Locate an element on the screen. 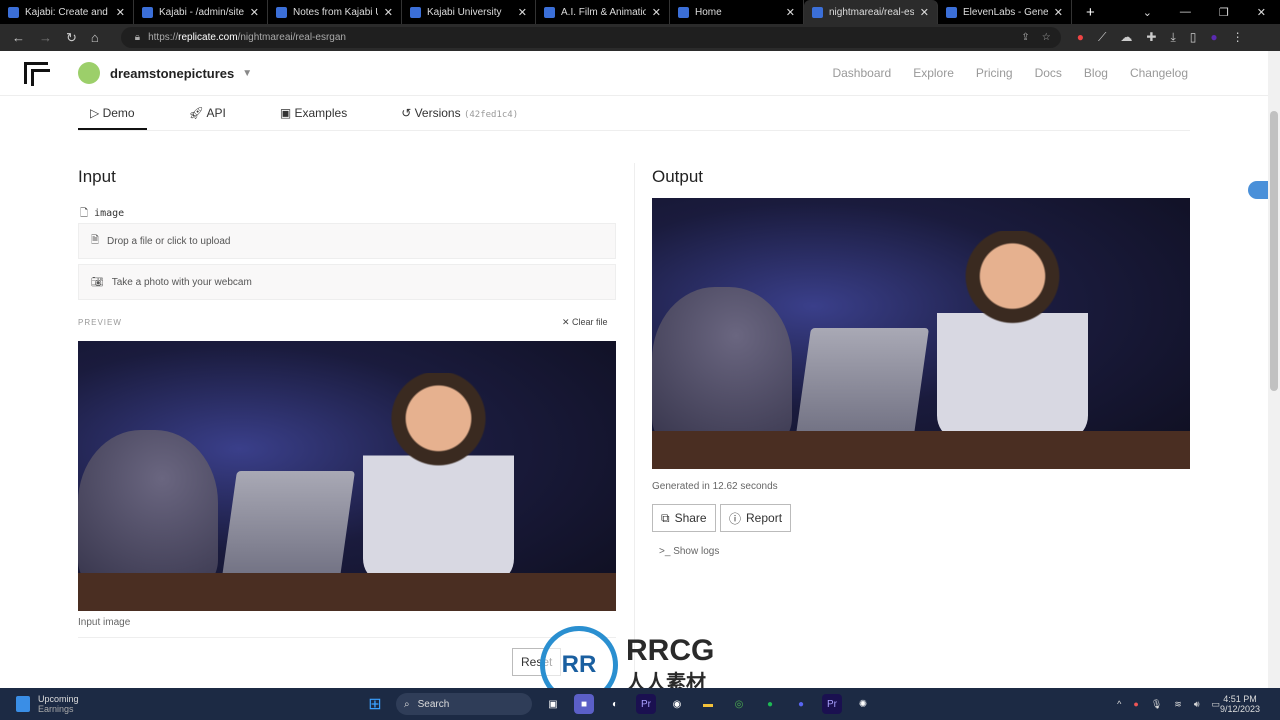 Image resolution: width=1280 pixels, height=720 pixels. tab-demo: ▷ Demo is located at coordinates (112, 115).